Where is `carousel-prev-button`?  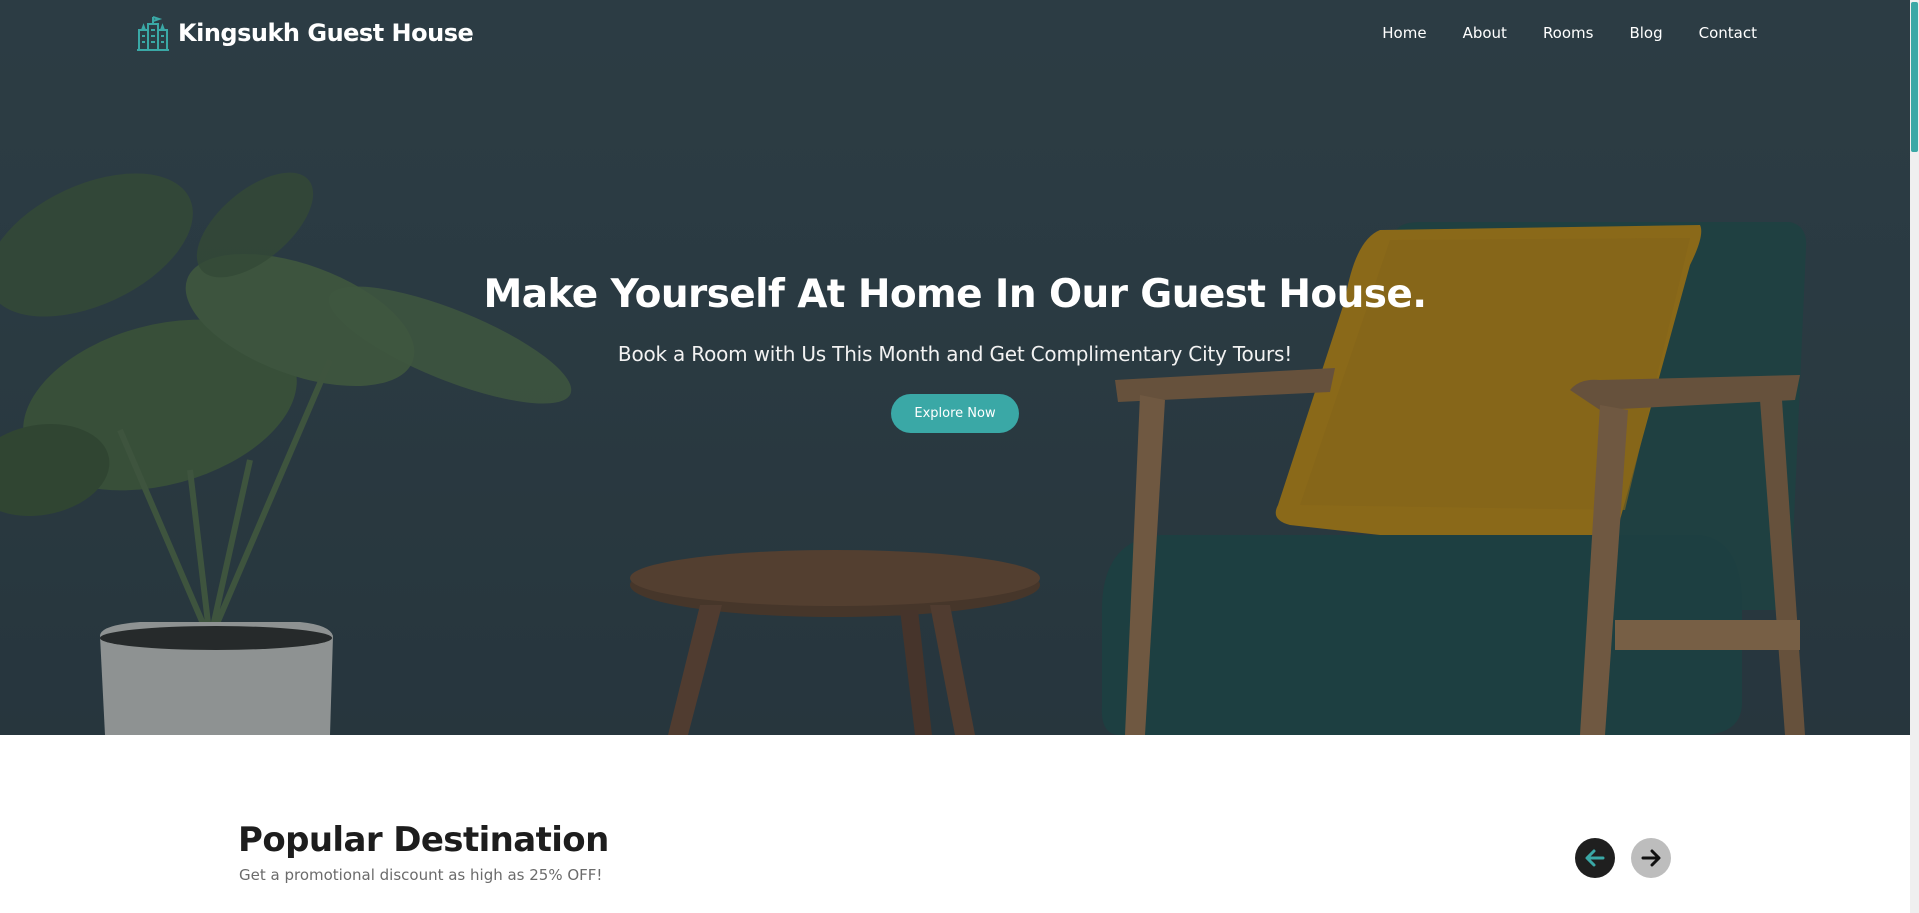
carousel-prev-button is located at coordinates (1595, 858).